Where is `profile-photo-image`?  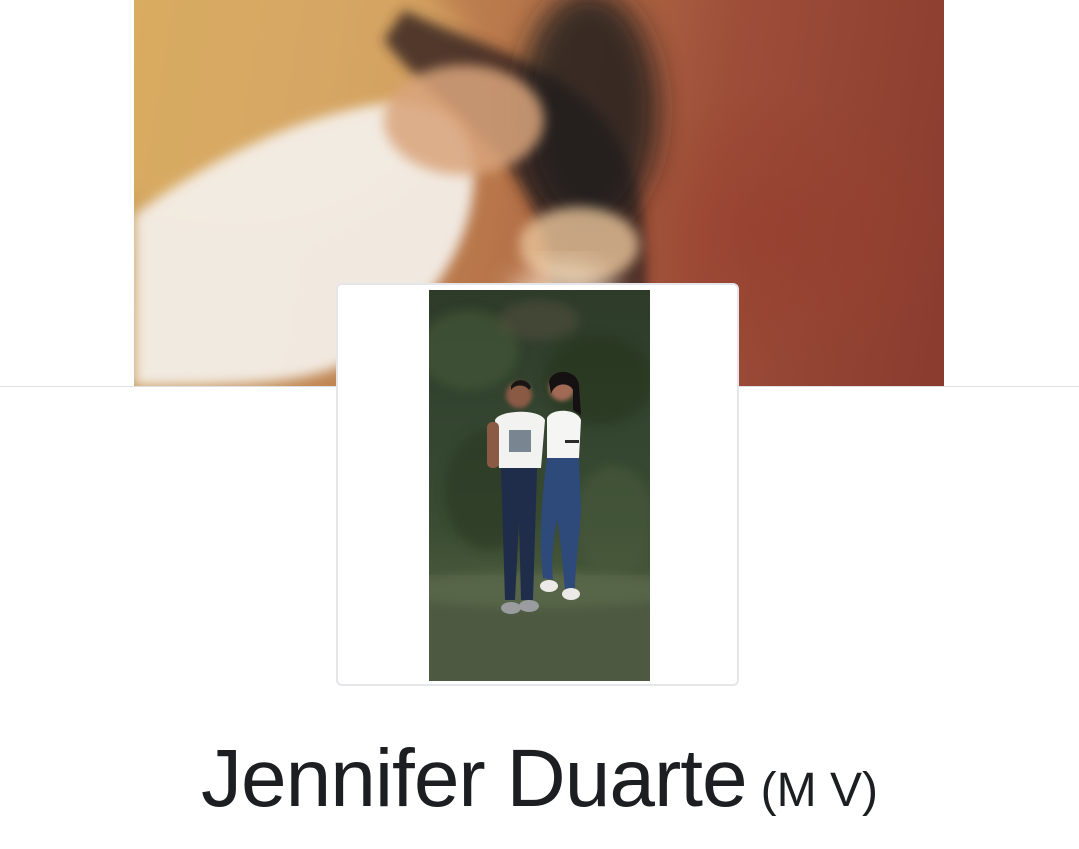 profile-photo-image is located at coordinates (539, 490).